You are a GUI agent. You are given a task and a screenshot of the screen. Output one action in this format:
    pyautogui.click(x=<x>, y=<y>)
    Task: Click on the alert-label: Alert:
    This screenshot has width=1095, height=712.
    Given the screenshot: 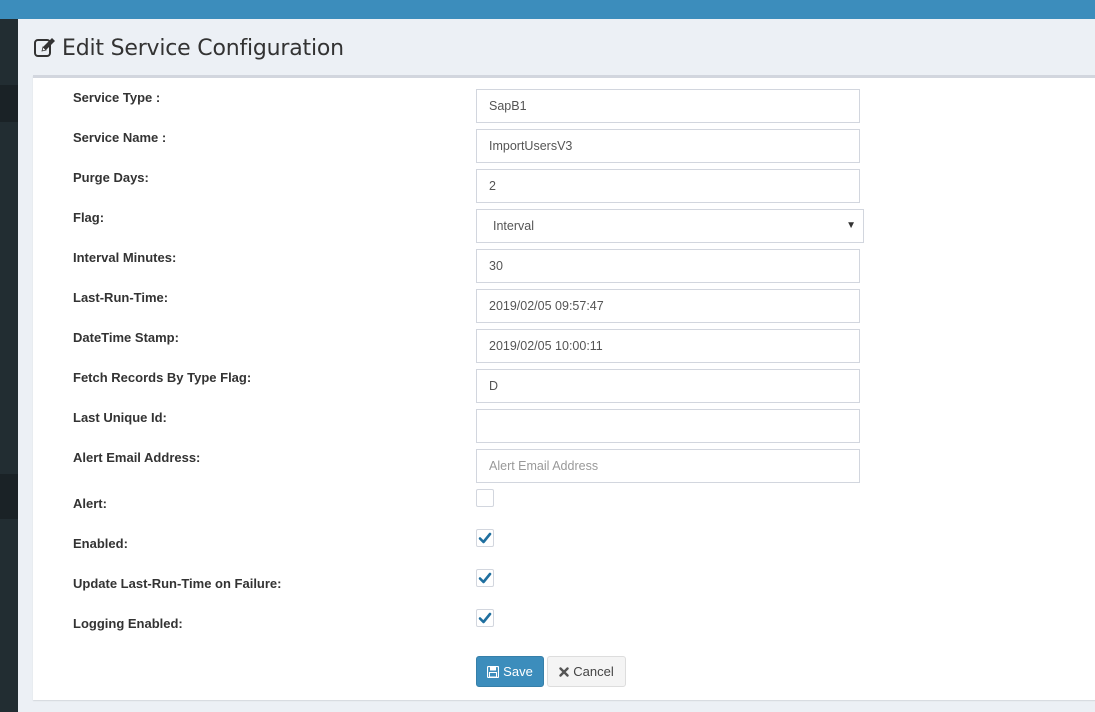 What is the action you would take?
    pyautogui.click(x=90, y=503)
    